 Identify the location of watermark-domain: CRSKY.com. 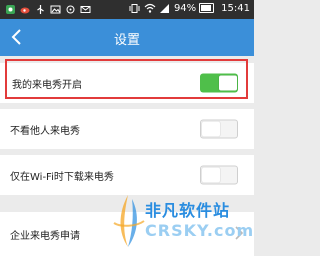
(200, 230).